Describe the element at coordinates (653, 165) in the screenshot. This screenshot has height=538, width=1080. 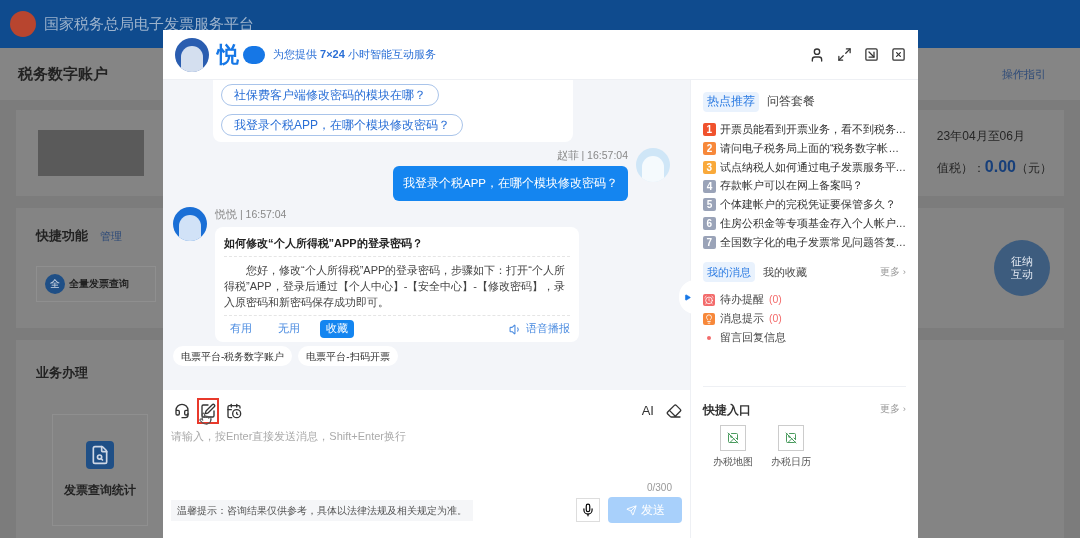
I see `user-avatar` at that location.